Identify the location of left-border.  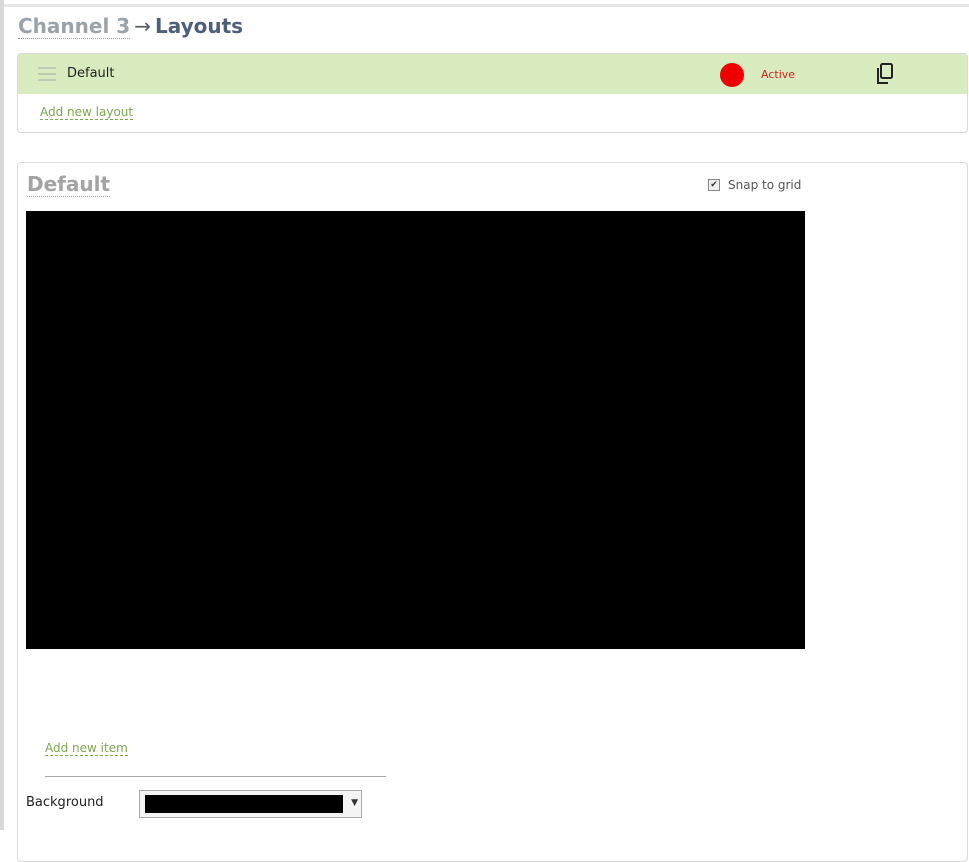
(2, 415).